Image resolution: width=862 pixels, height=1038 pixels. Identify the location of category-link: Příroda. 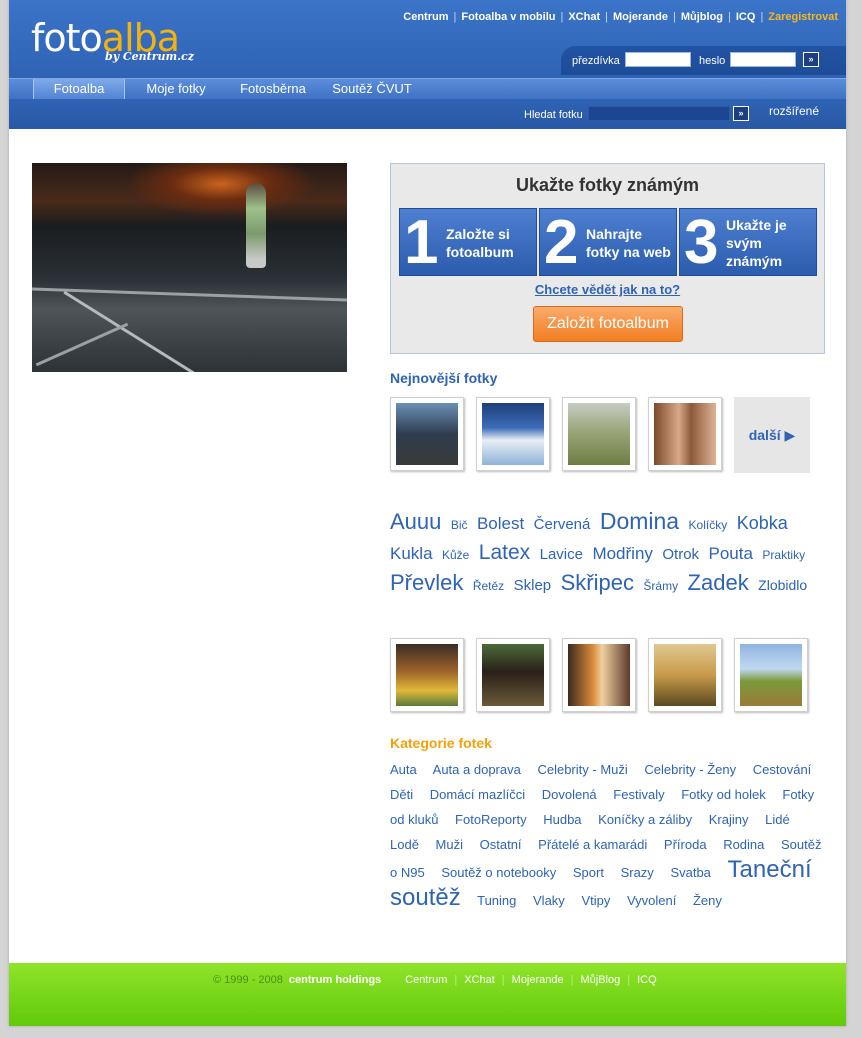
(685, 844).